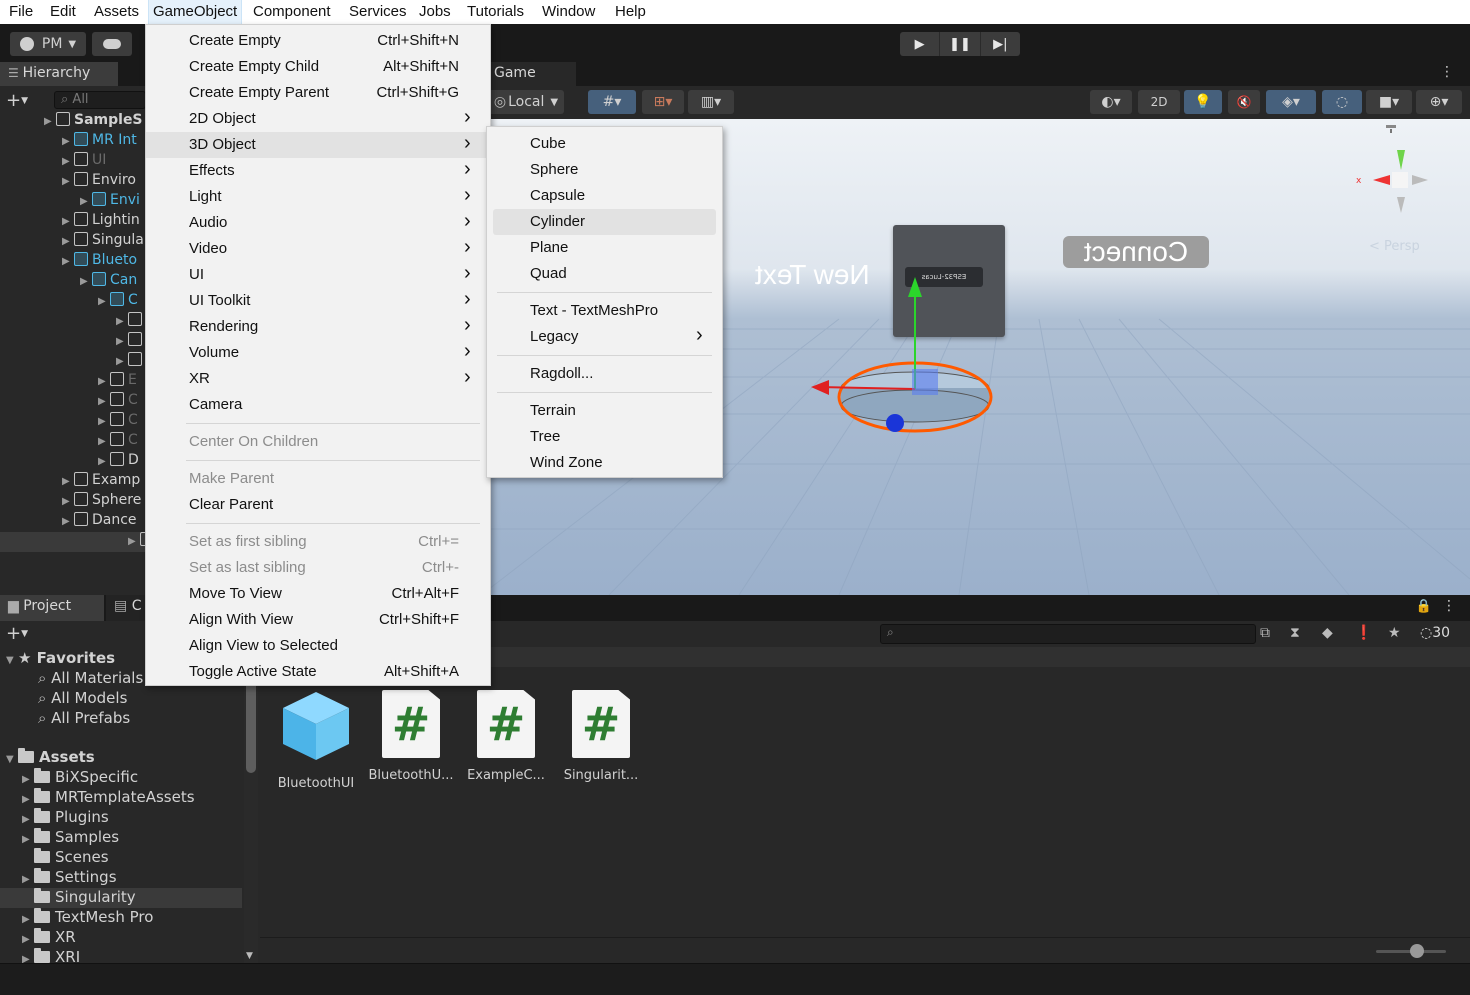 The width and height of the screenshot is (1470, 995). I want to click on prefab-asset: BluetoothUI, so click(316, 740).